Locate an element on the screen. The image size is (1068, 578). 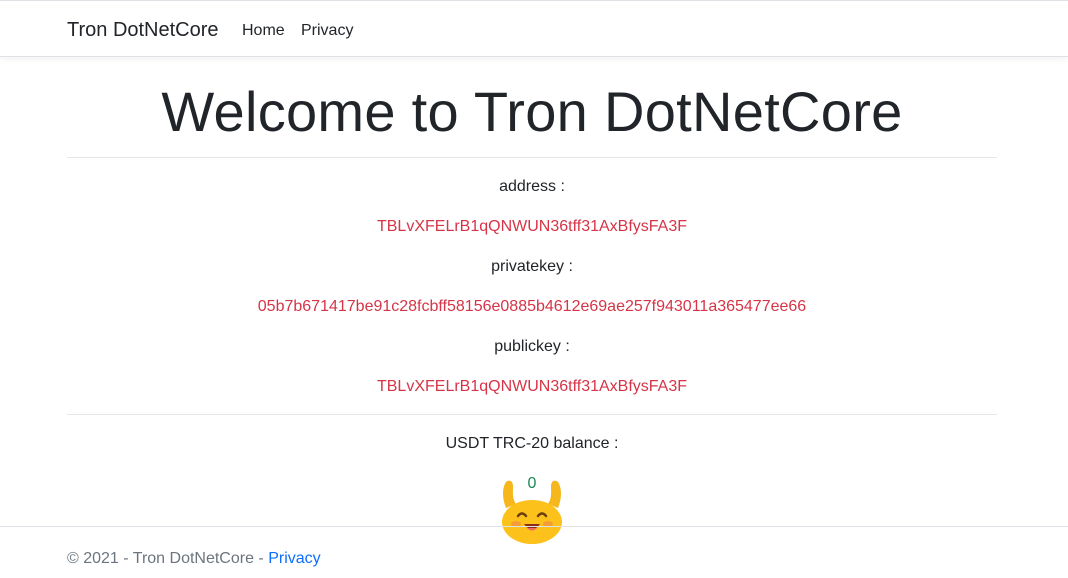
publickey-value: TBLvXFELrB1qQNWUN36tff31AxBfysFA3F is located at coordinates (532, 386).